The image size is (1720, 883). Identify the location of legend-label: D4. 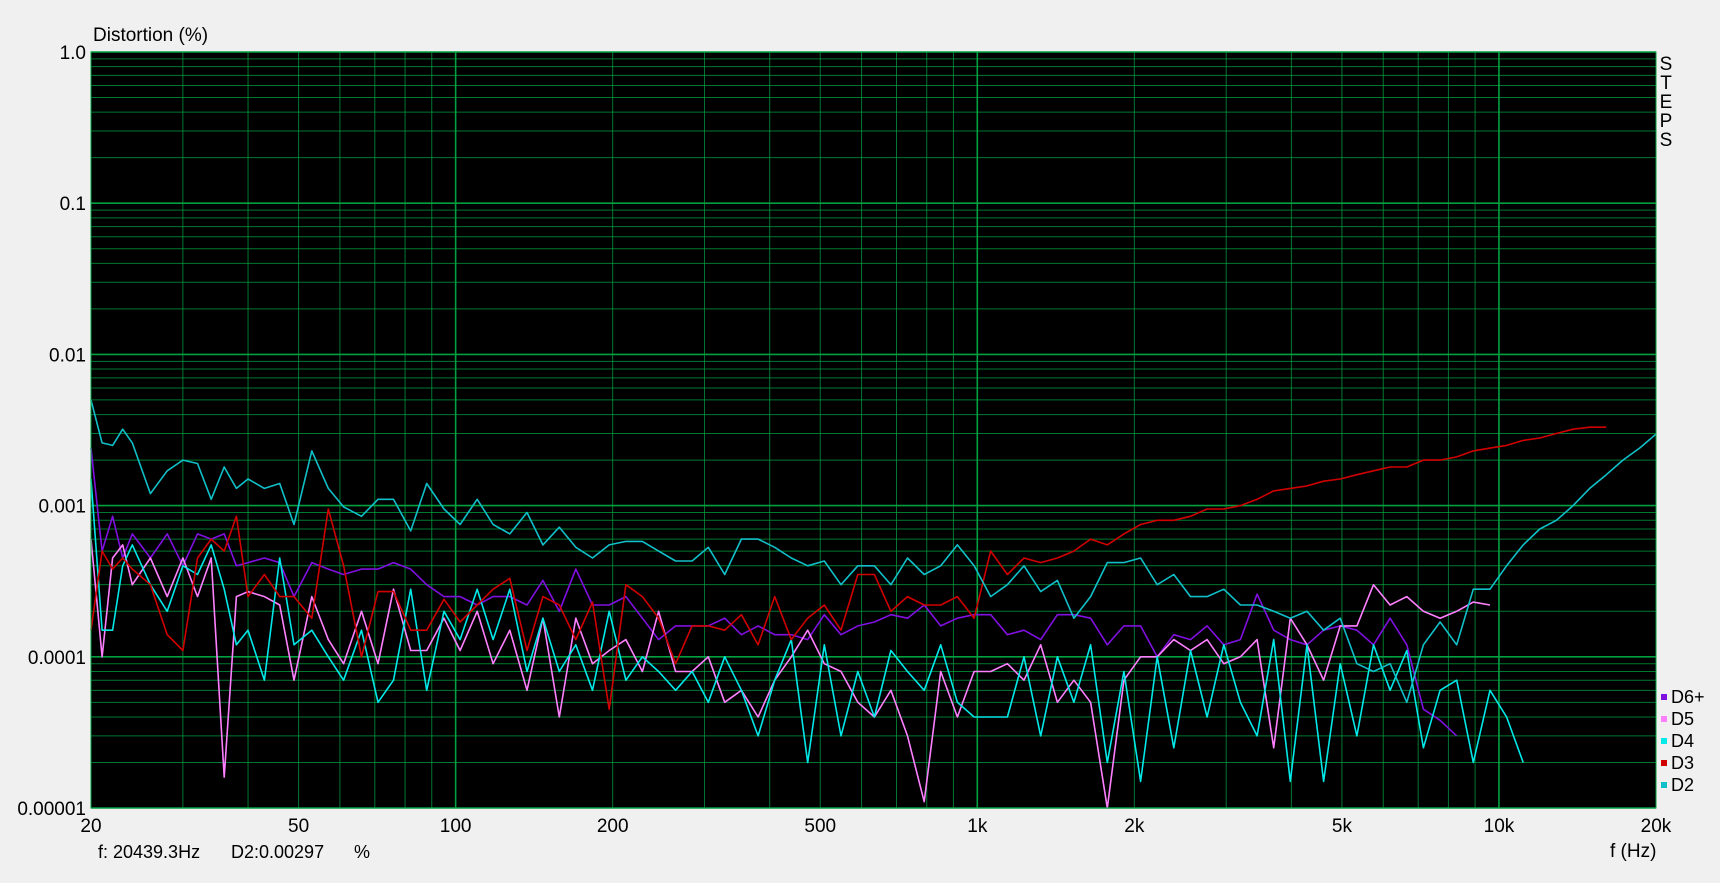
(1682, 741).